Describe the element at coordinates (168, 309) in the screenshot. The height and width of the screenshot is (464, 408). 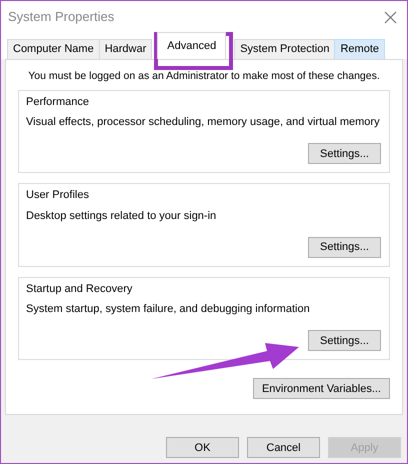
I see `group-description: System startup, system failure, and debugging information` at that location.